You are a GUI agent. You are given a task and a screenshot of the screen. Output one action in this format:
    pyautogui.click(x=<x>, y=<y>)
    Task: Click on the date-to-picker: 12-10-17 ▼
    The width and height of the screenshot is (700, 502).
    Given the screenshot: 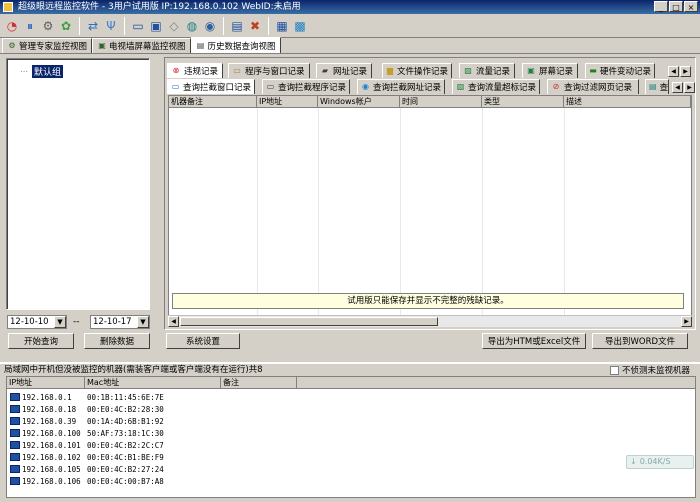 What is the action you would take?
    pyautogui.click(x=120, y=322)
    